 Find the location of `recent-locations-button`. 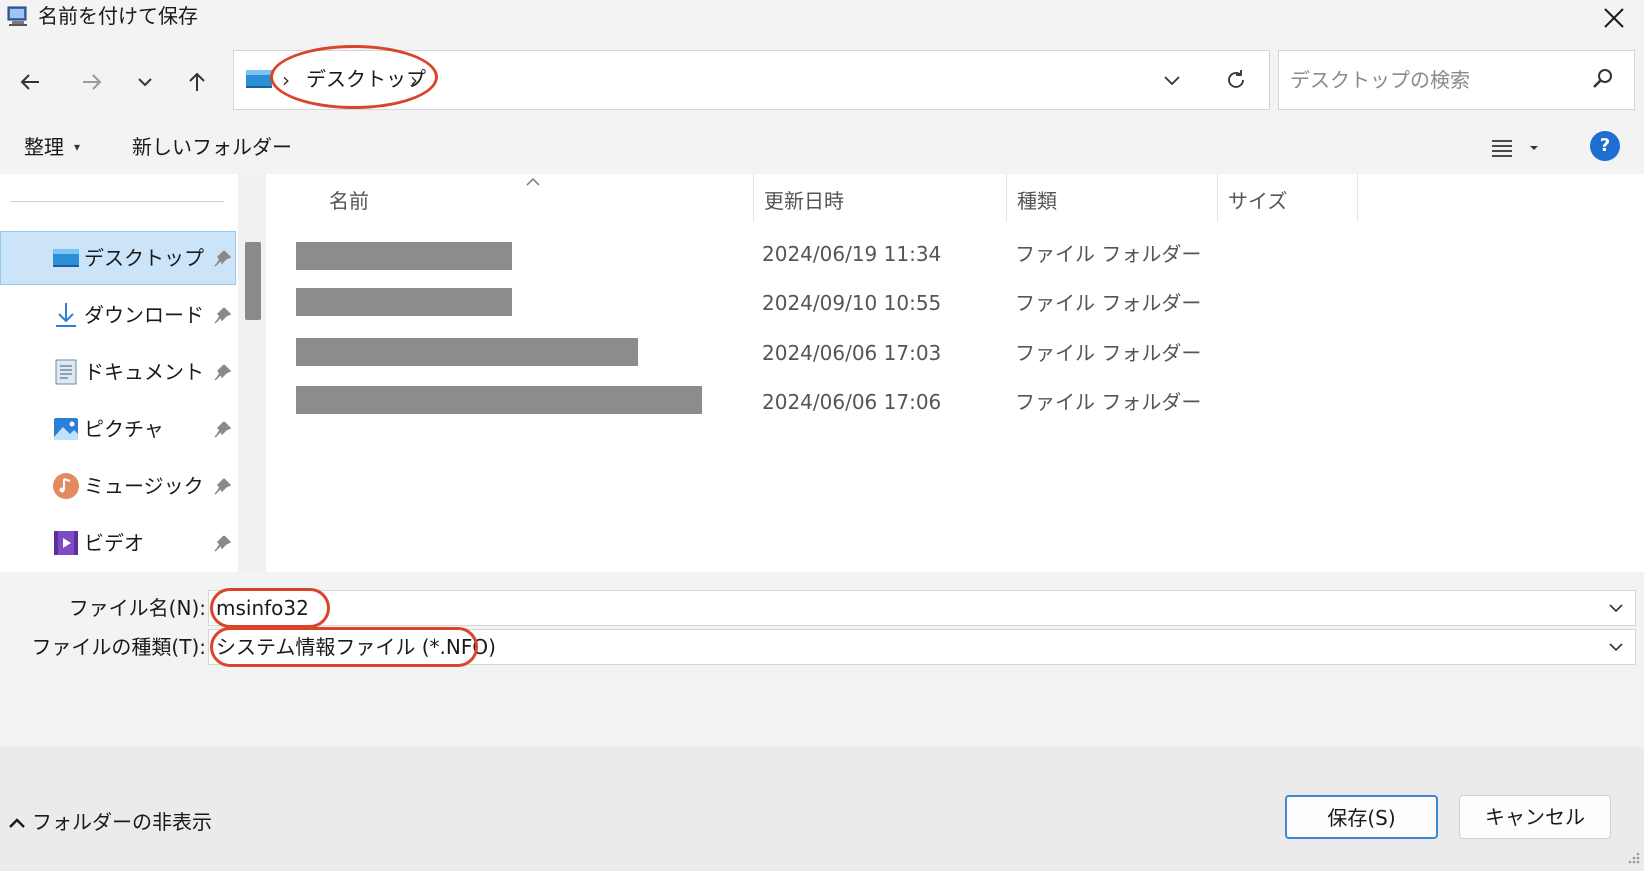

recent-locations-button is located at coordinates (145, 82).